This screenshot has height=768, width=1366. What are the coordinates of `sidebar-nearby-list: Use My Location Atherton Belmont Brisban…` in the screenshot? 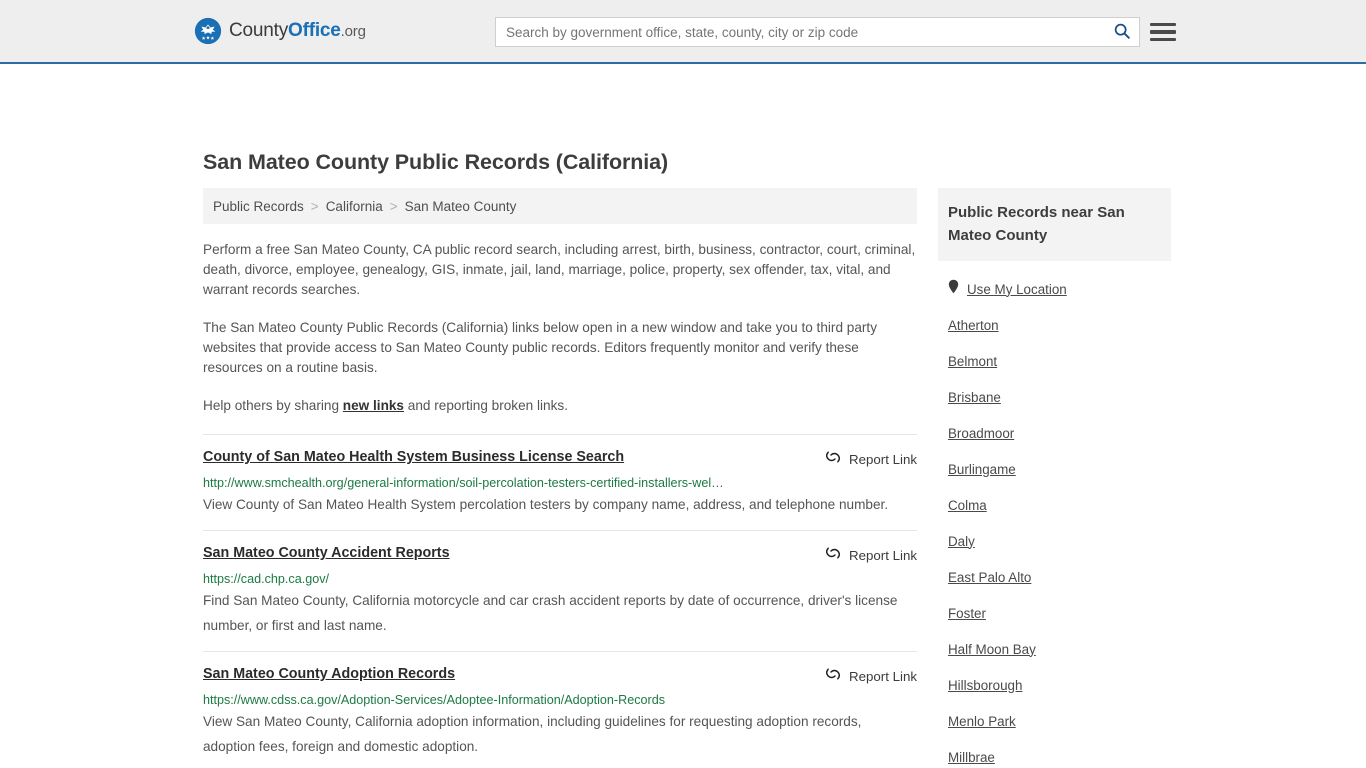 It's located at (1054, 519).